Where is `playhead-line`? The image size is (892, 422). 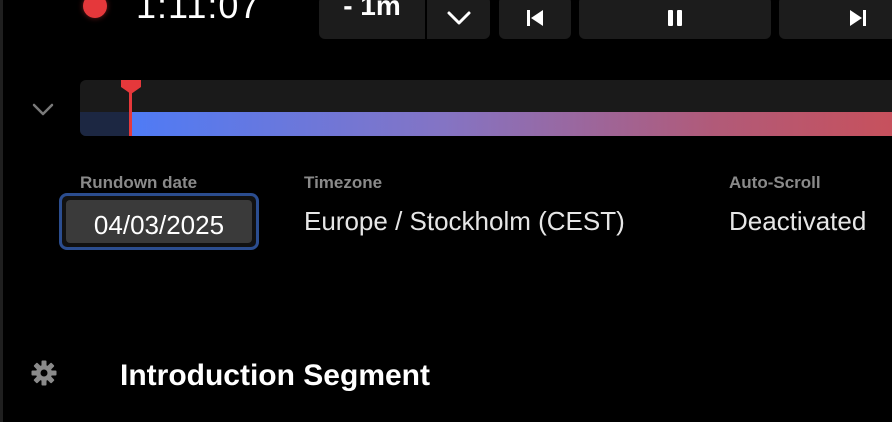
playhead-line is located at coordinates (130, 112).